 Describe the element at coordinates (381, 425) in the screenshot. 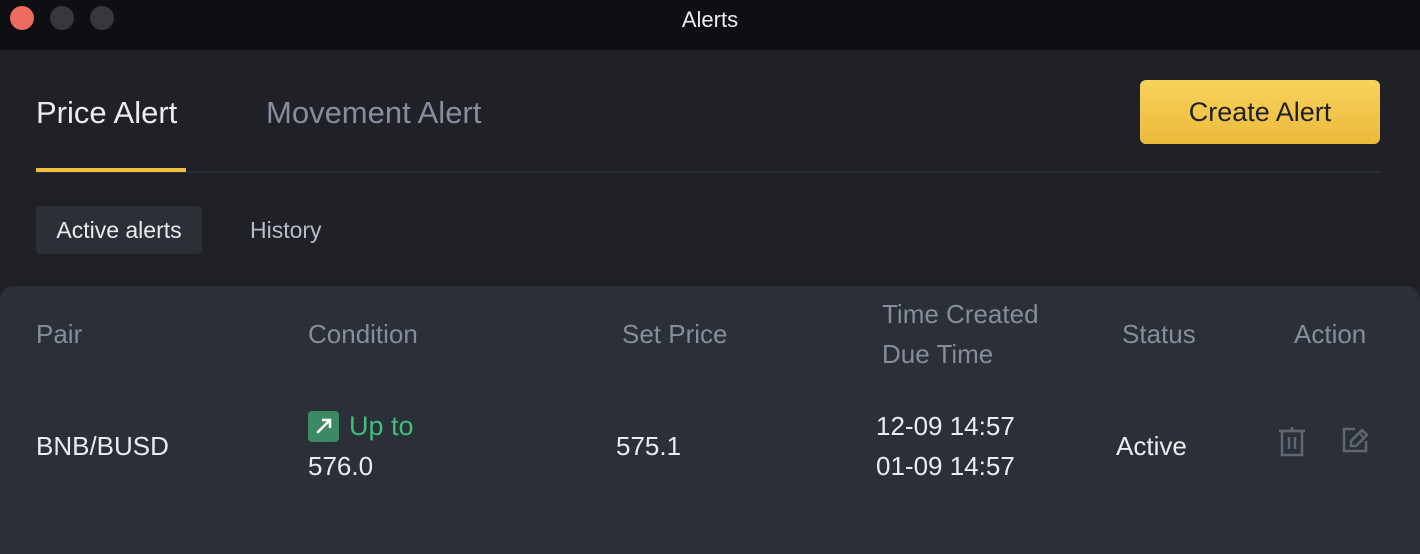

I see `condition-label: Up to` at that location.